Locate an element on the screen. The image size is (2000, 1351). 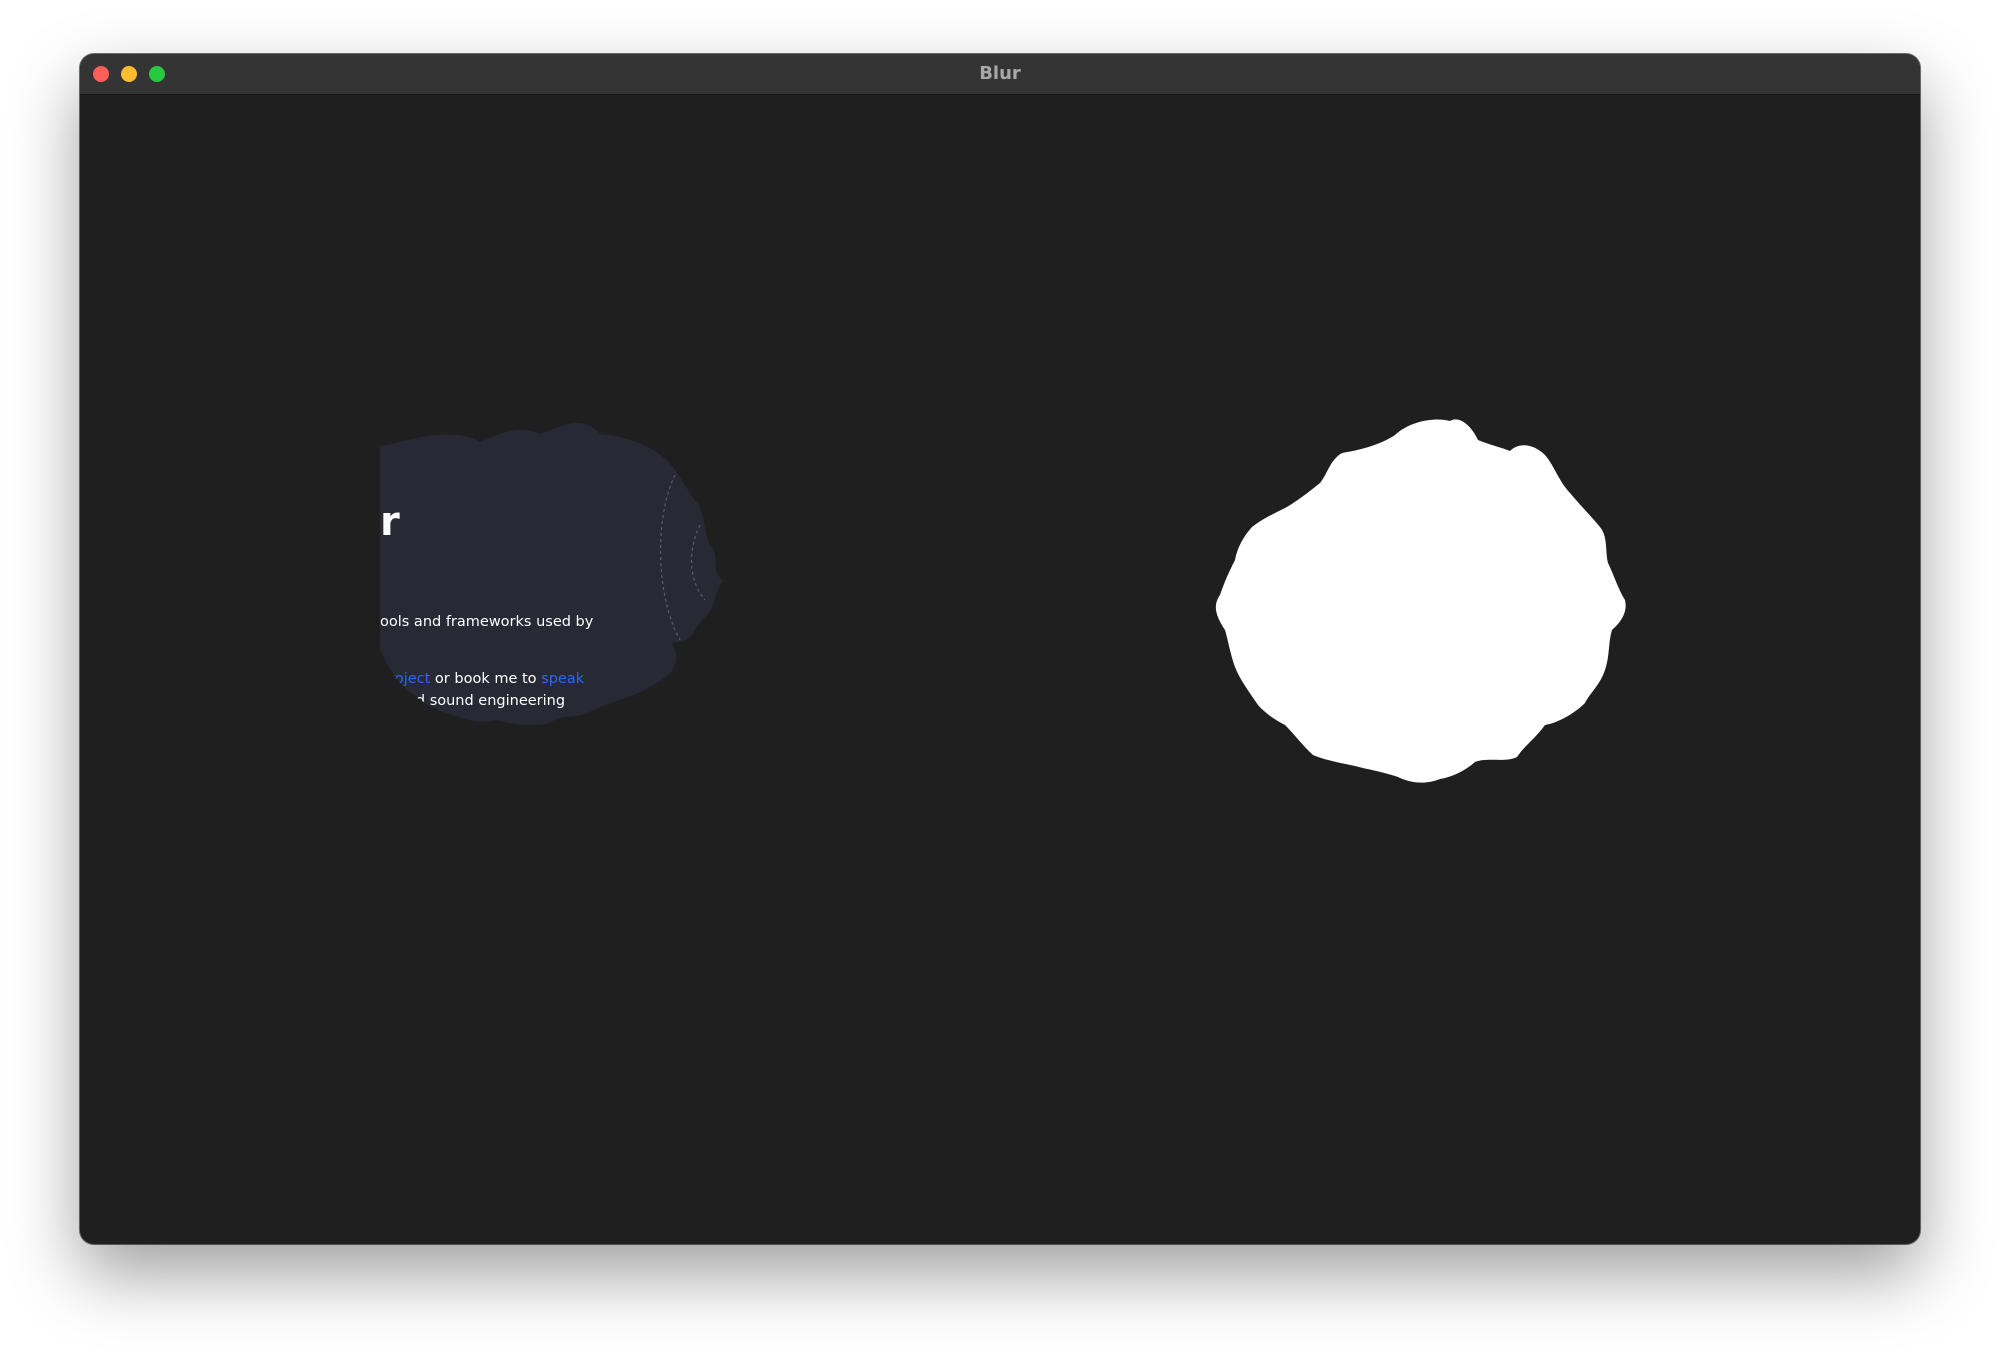
right-blob-body is located at coordinates (1420, 601).